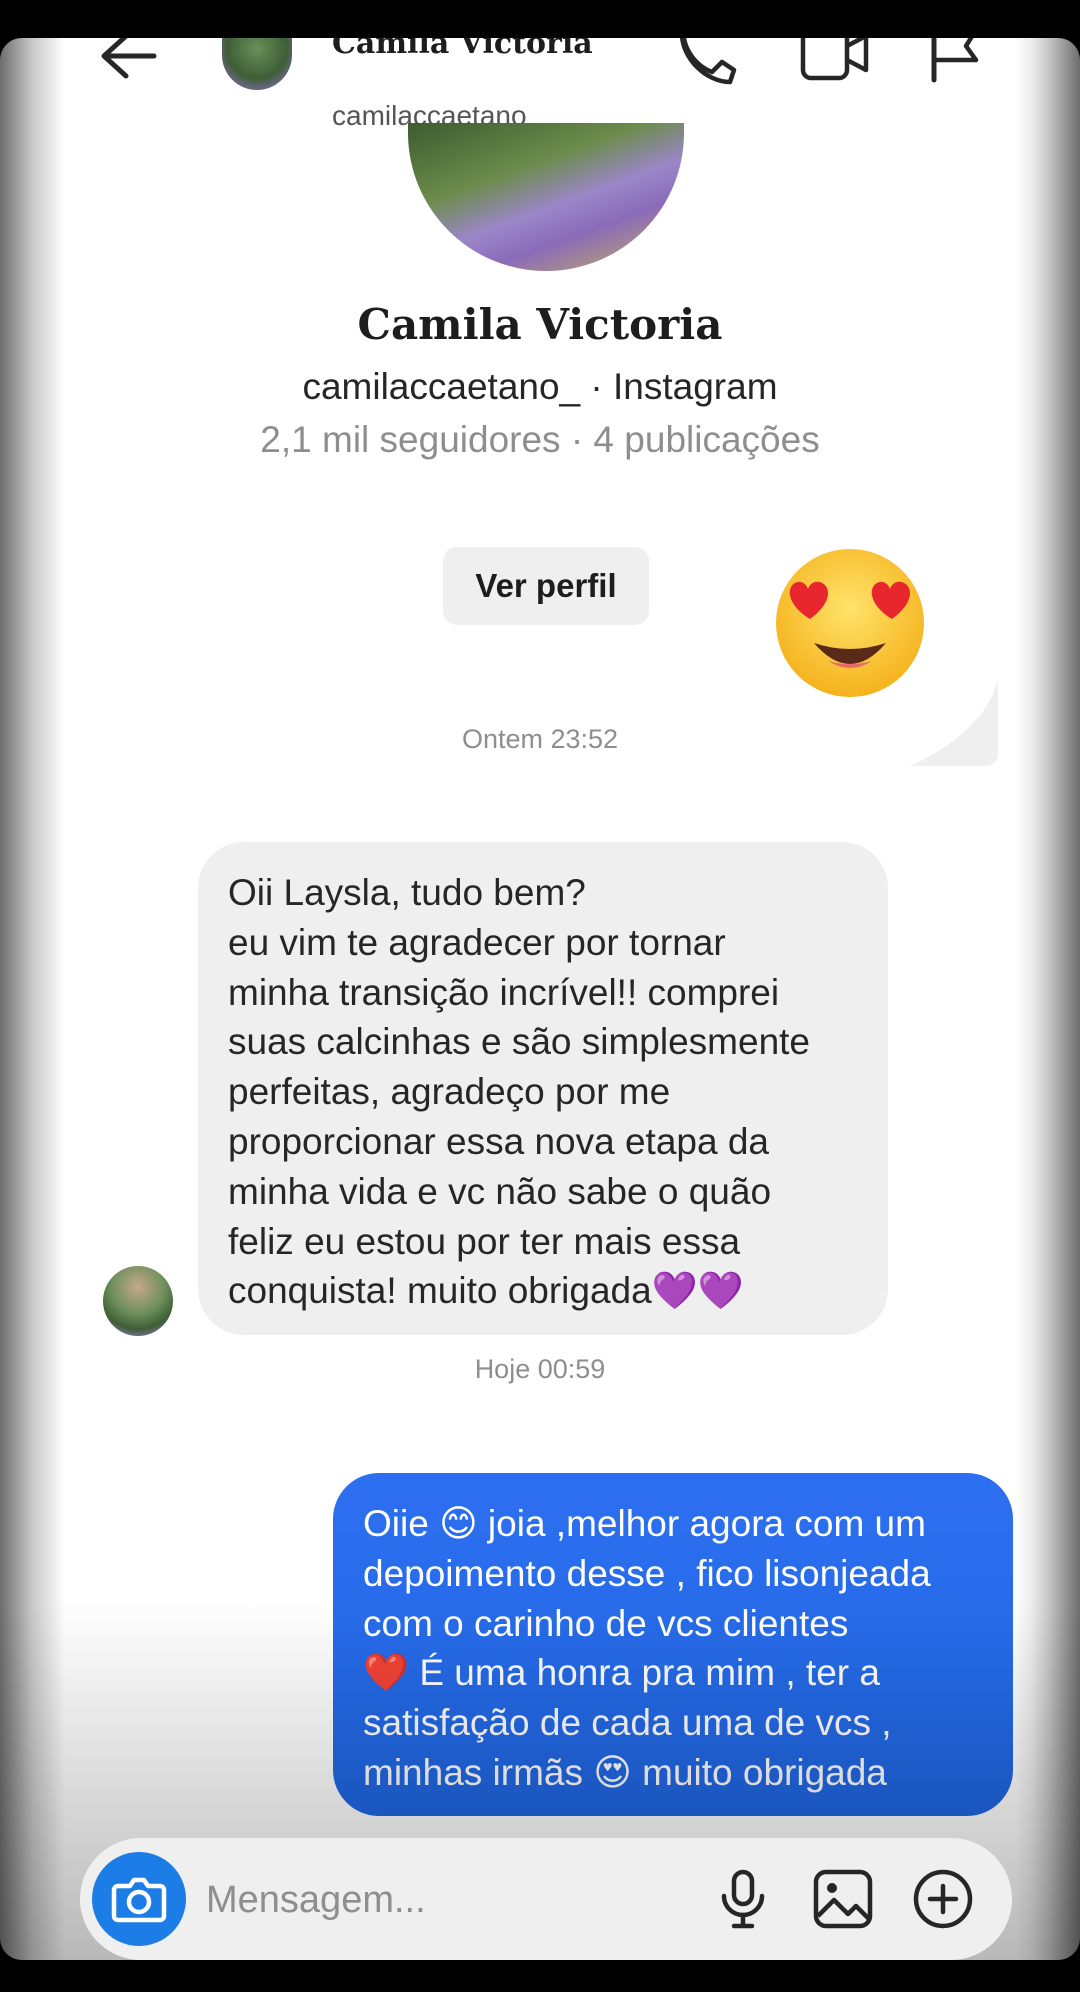  I want to click on voice-message-button, so click(743, 1899).